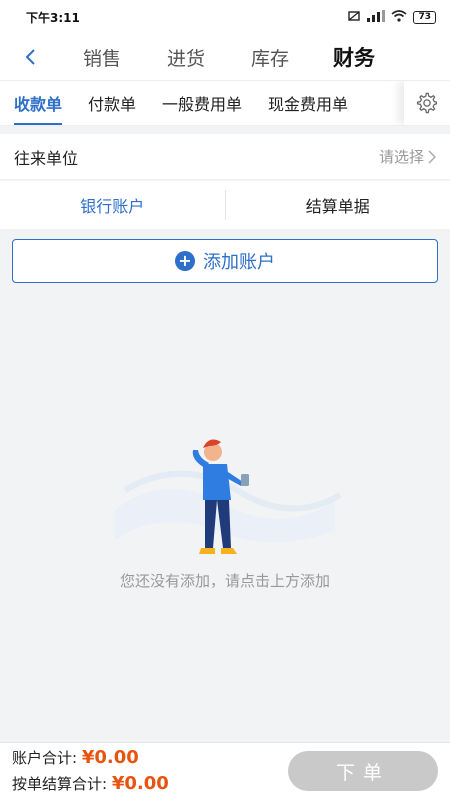 This screenshot has width=450, height=800. I want to click on sub-tab-list: 收款单 付款单 一般费用单 现金费用单, so click(202, 103).